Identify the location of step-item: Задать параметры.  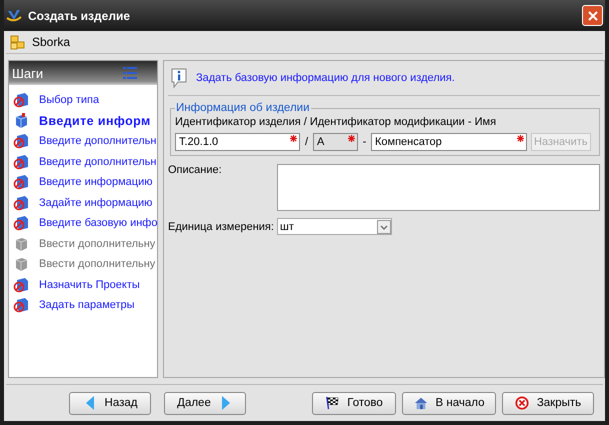
(83, 305).